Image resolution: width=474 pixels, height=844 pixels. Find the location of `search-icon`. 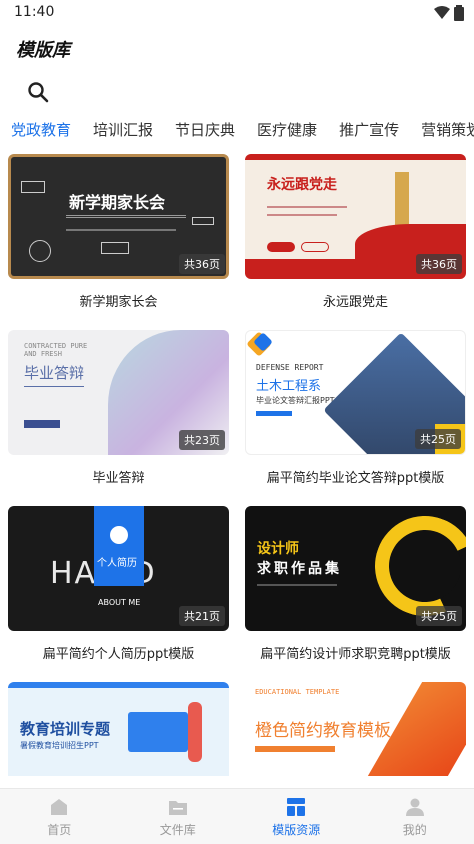

search-icon is located at coordinates (38, 92).